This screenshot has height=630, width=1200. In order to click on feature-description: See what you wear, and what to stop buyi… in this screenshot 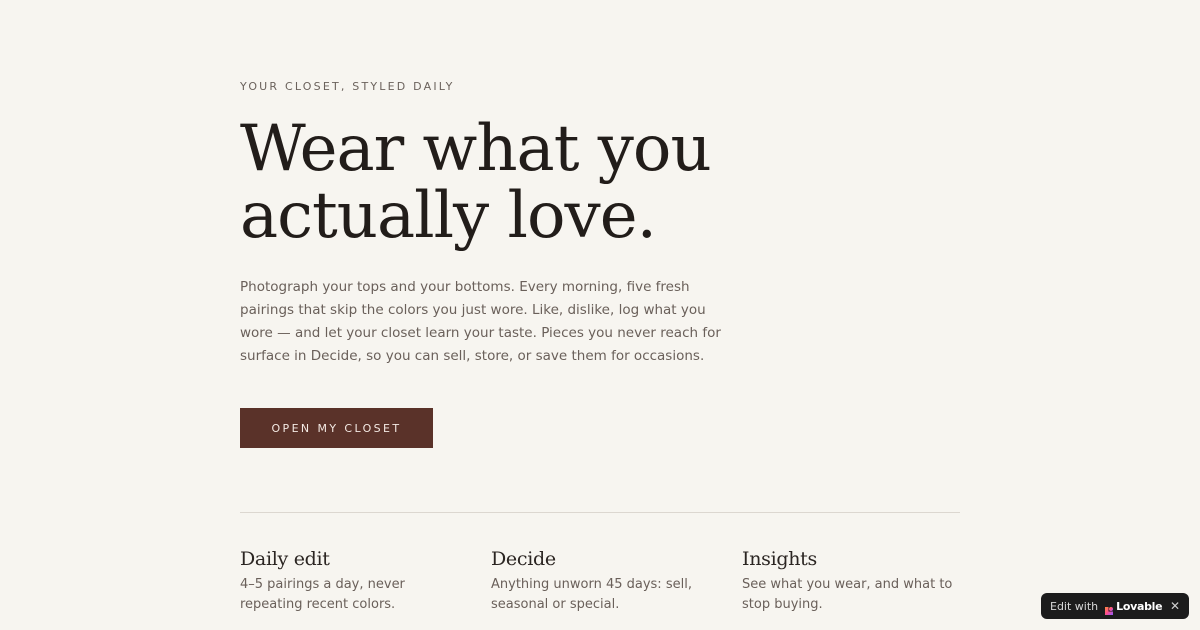, I will do `click(847, 594)`.